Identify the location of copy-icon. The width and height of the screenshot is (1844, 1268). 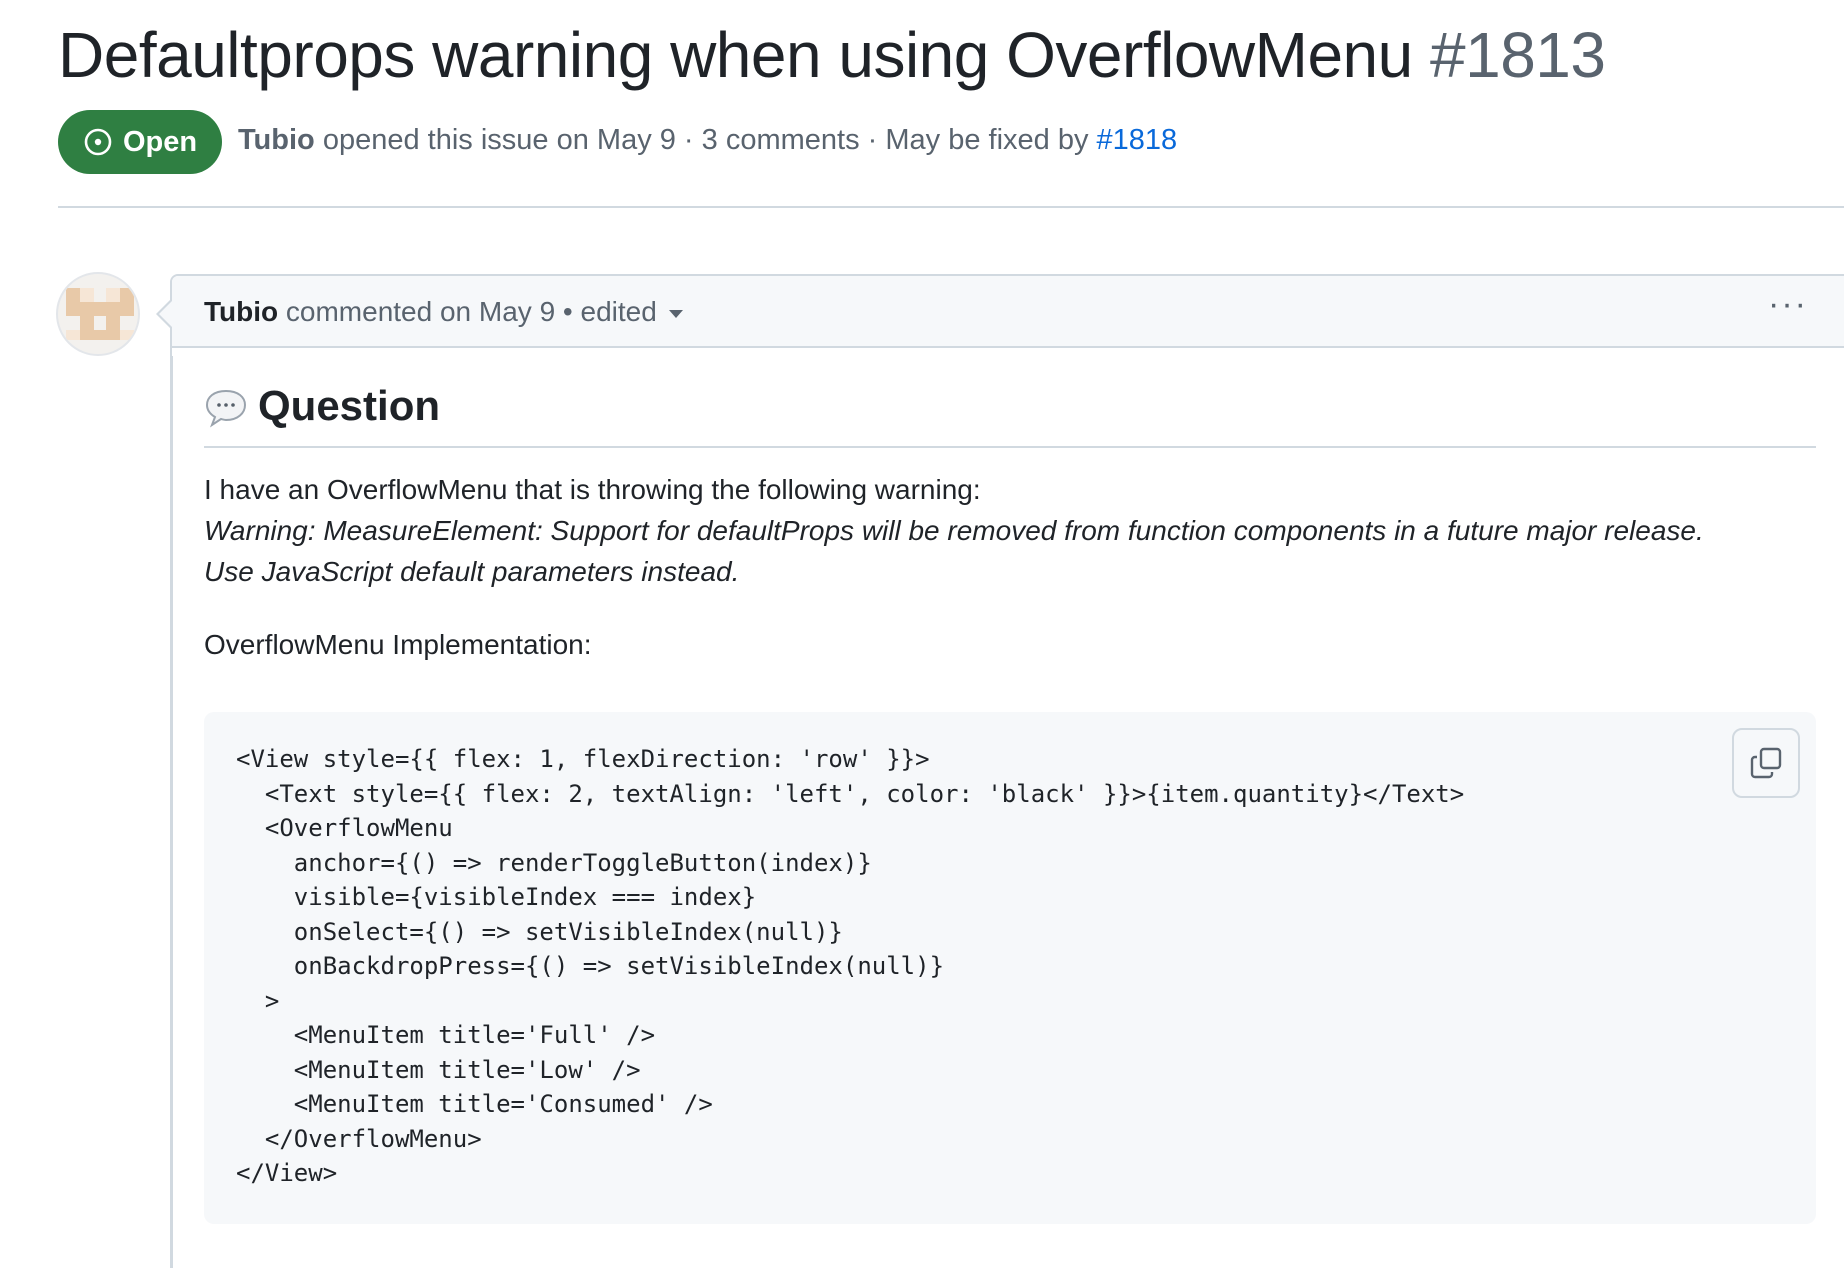
(1766, 763).